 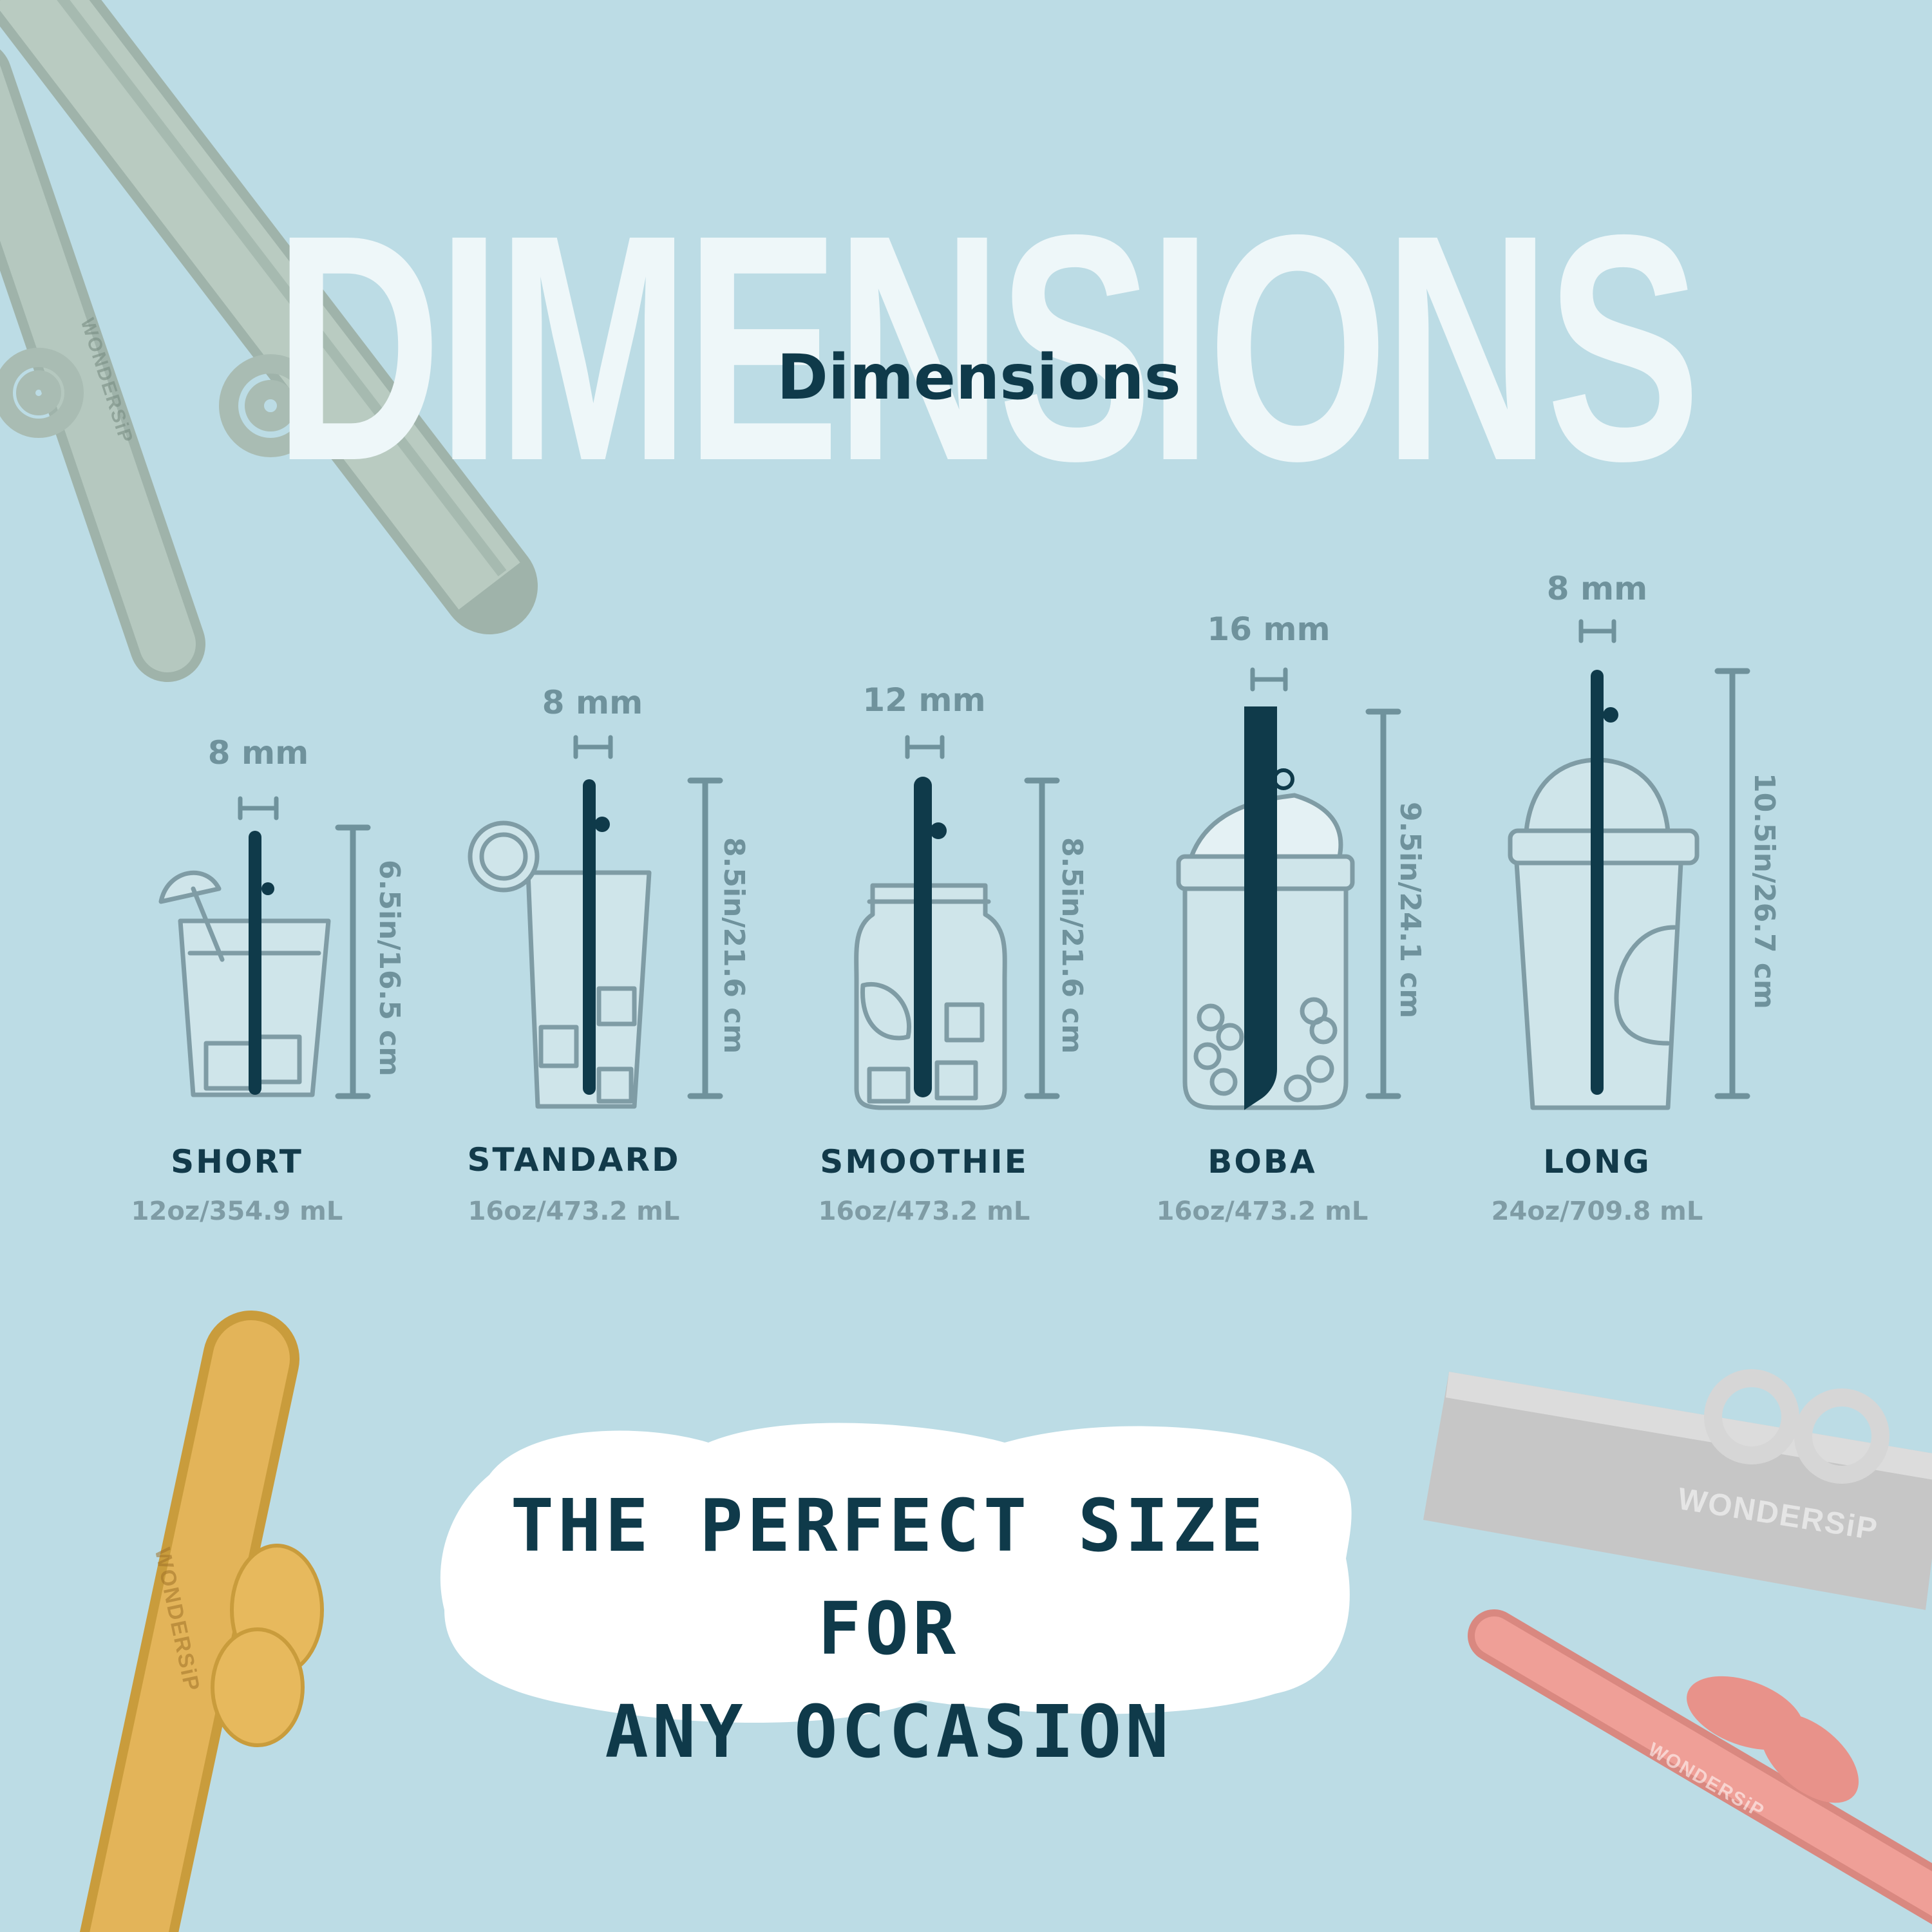 What do you see at coordinates (1260, 908) in the screenshot?
I see `boba-straw` at bounding box center [1260, 908].